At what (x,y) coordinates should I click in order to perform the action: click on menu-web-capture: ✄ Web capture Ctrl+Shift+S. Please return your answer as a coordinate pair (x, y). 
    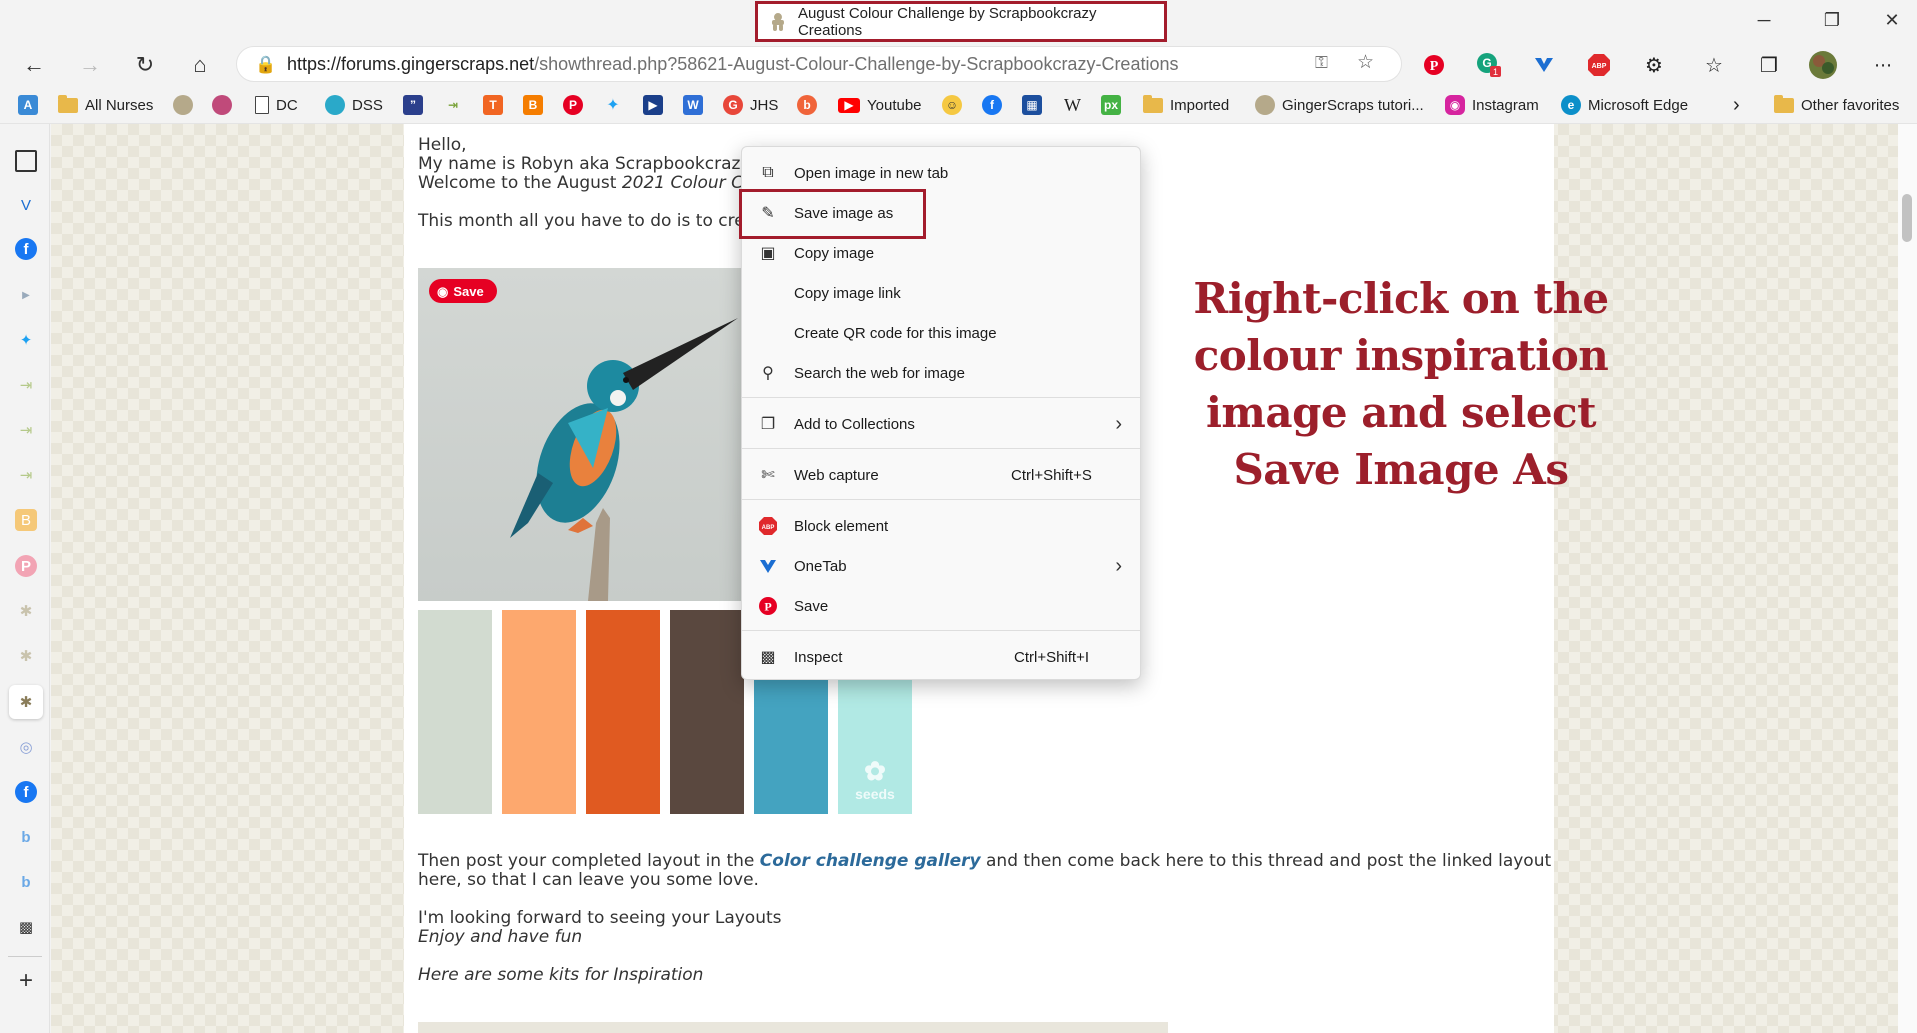
    Looking at the image, I should click on (941, 475).